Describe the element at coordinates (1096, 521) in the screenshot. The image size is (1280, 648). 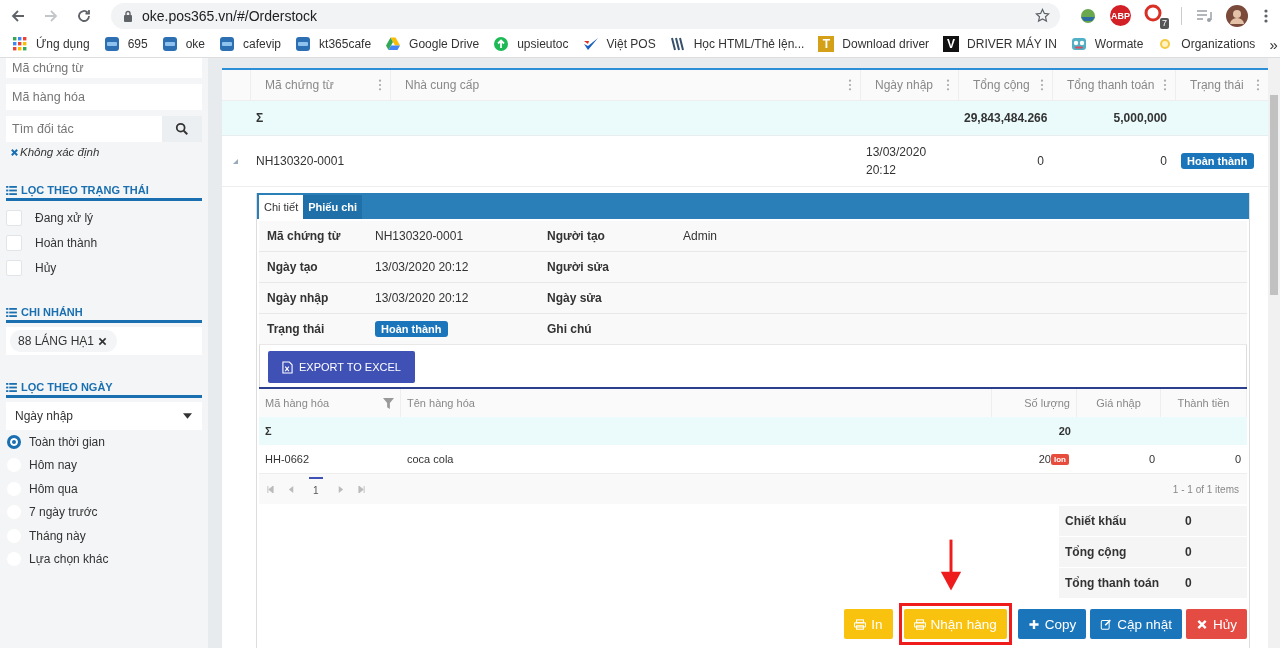
I see `summary-label: Chiết khấu` at that location.